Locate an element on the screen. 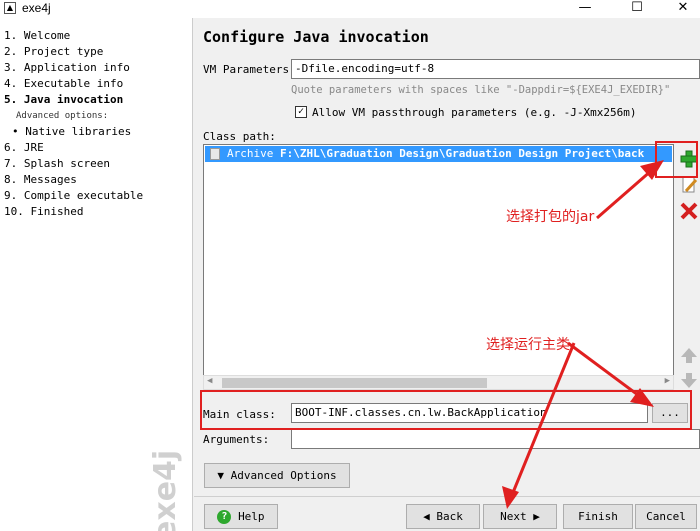 The height and width of the screenshot is (531, 700). step-native-libraries: • Native libraries is located at coordinates (71, 131).